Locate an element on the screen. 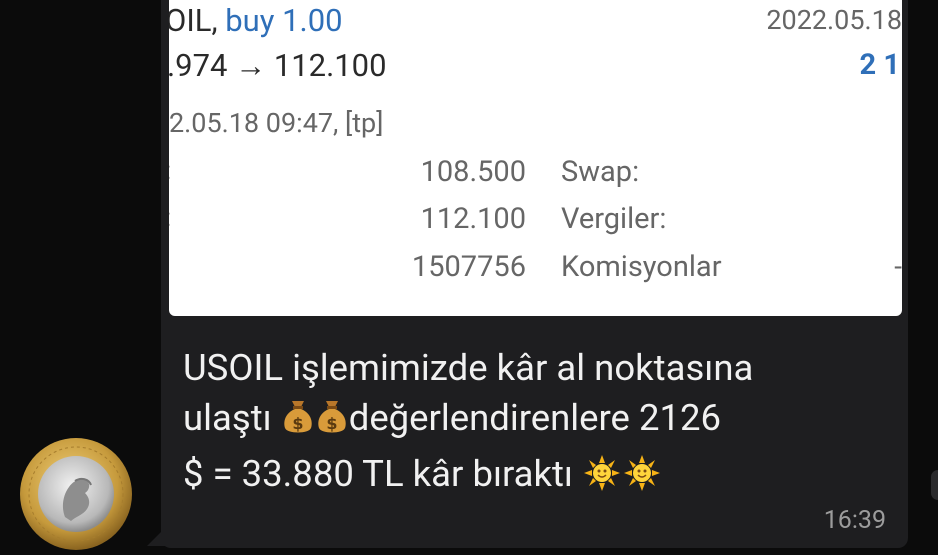 Image resolution: width=938 pixels, height=555 pixels. trade-open-date: 2022.05.18 is located at coordinates (834, 20).